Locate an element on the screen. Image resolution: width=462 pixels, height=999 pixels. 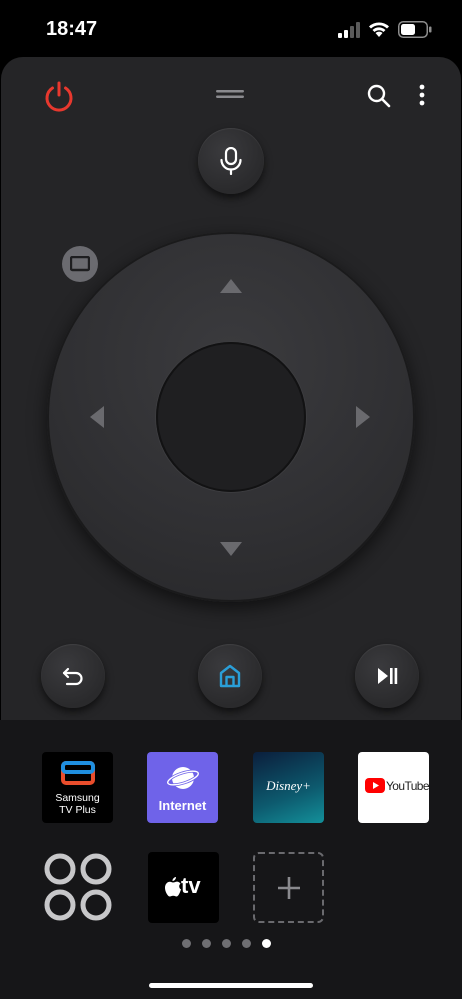
page-indicator is located at coordinates (226, 944).